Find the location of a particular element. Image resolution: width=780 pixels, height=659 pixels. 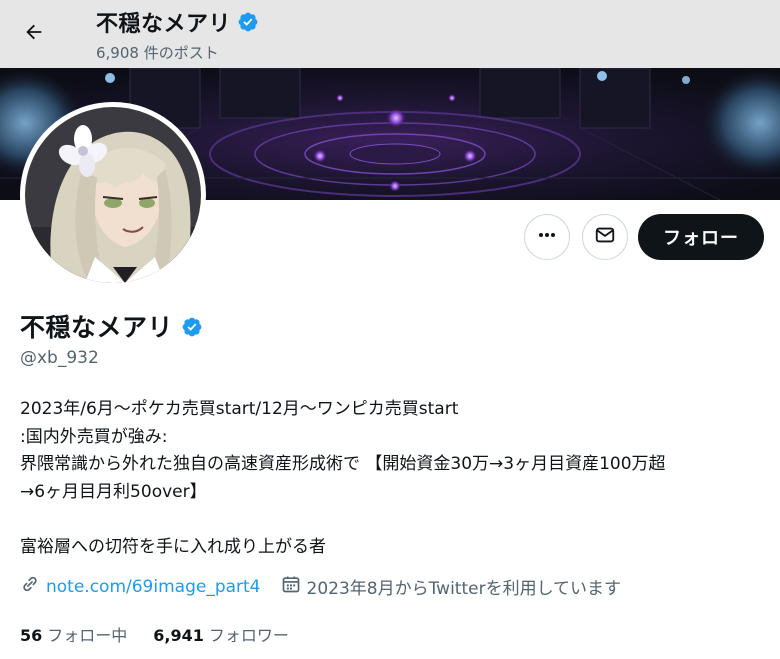

arrow-left-icon is located at coordinates (34, 34).